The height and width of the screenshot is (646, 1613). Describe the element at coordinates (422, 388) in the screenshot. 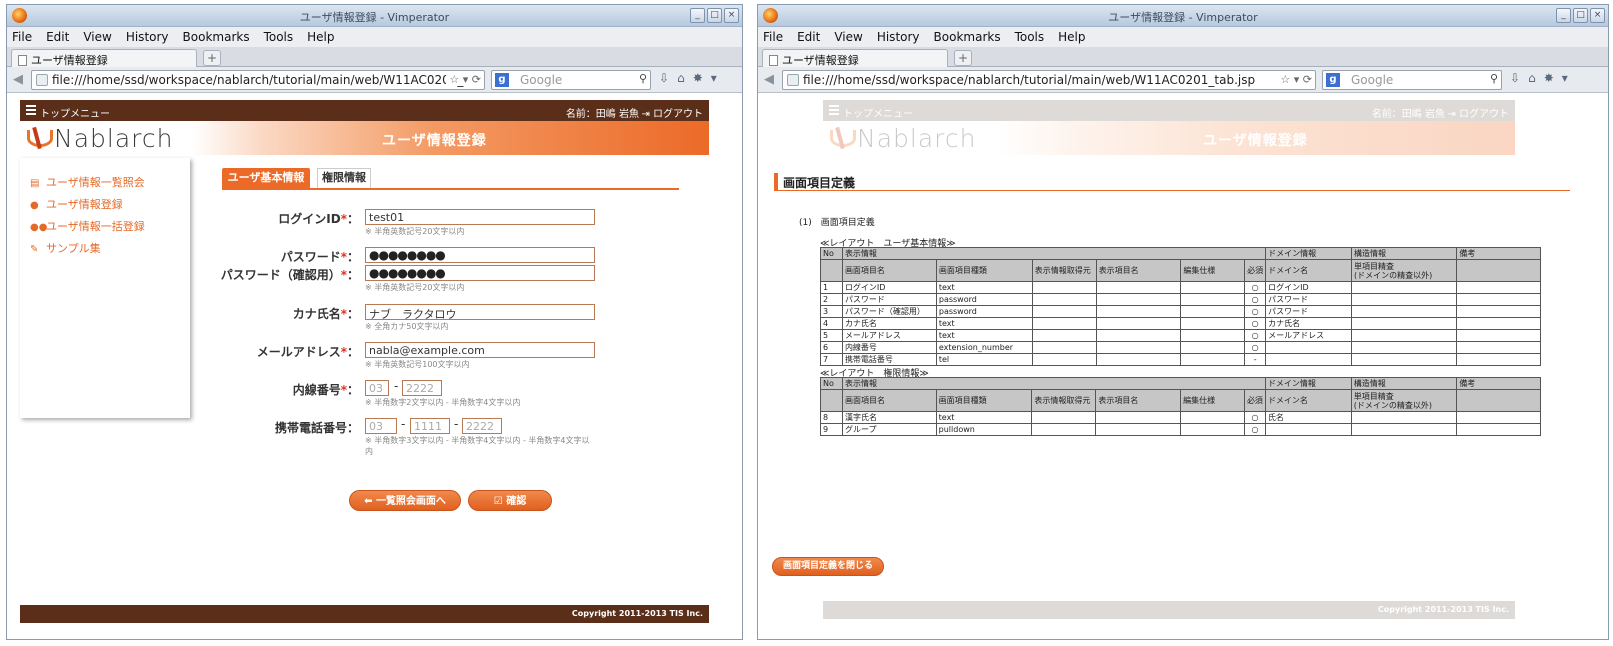

I see `extension-number-input: 2222` at that location.